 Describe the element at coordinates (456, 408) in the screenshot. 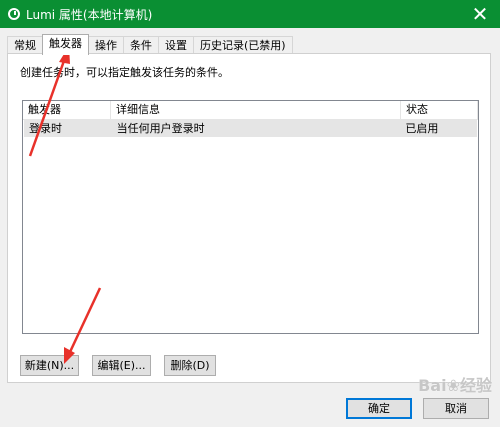

I see `cancel-button: 取消` at that location.